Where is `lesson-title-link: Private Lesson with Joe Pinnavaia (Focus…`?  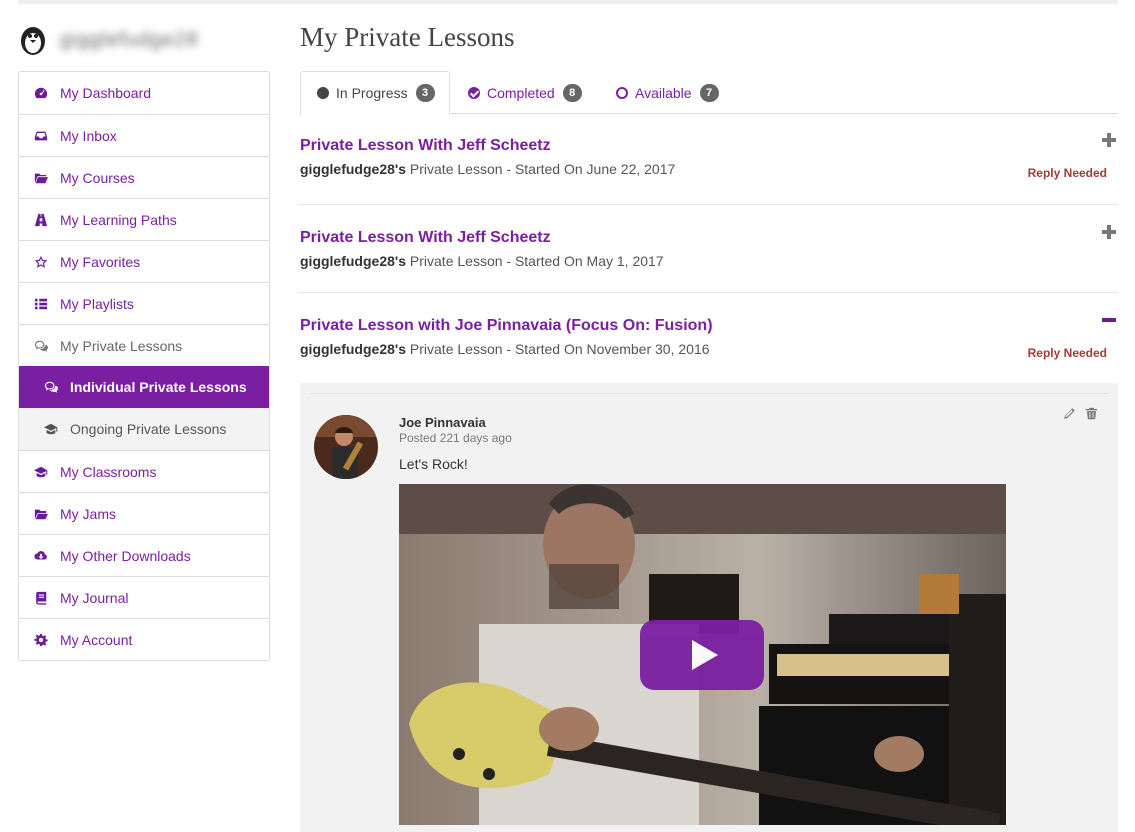 lesson-title-link: Private Lesson with Joe Pinnavaia (Focus… is located at coordinates (506, 326).